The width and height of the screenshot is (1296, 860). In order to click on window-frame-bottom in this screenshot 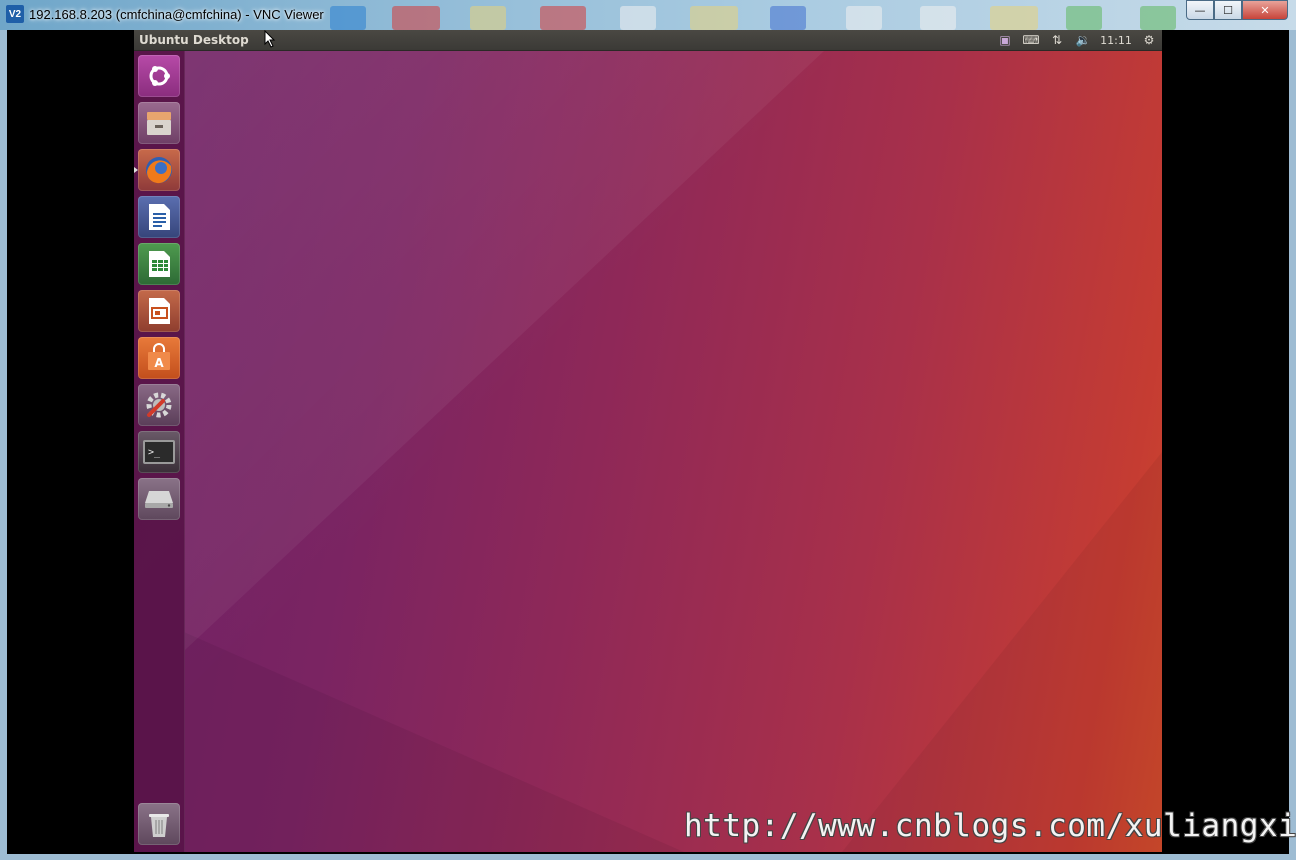, I will do `click(648, 857)`.